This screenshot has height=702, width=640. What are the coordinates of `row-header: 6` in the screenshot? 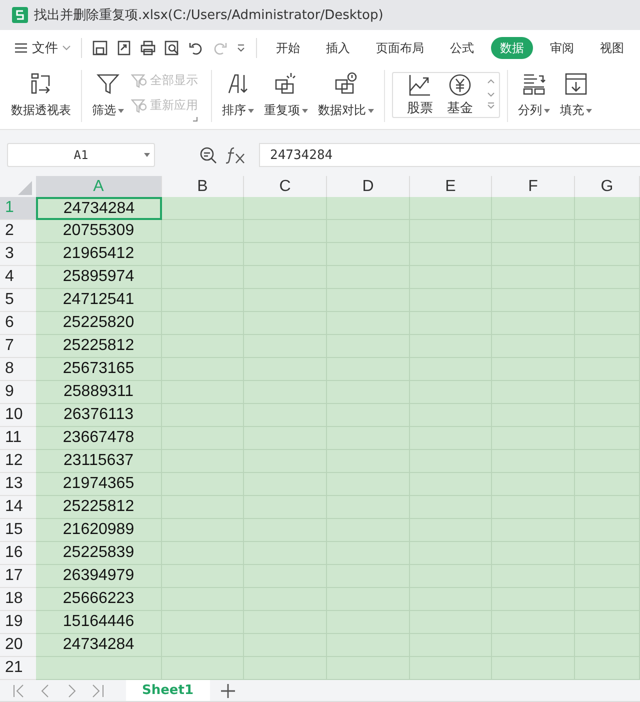 It's located at (18, 323).